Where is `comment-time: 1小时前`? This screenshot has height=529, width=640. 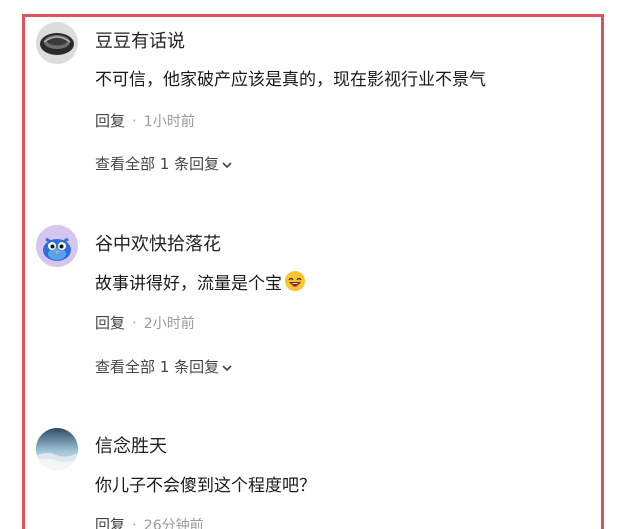 comment-time: 1小时前 is located at coordinates (169, 122).